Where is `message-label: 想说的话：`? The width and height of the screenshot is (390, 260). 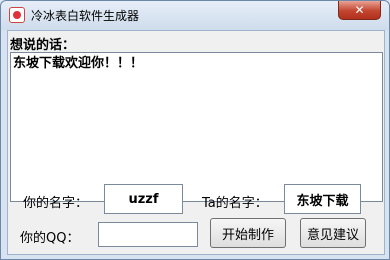 message-label: 想说的话： is located at coordinates (43, 45).